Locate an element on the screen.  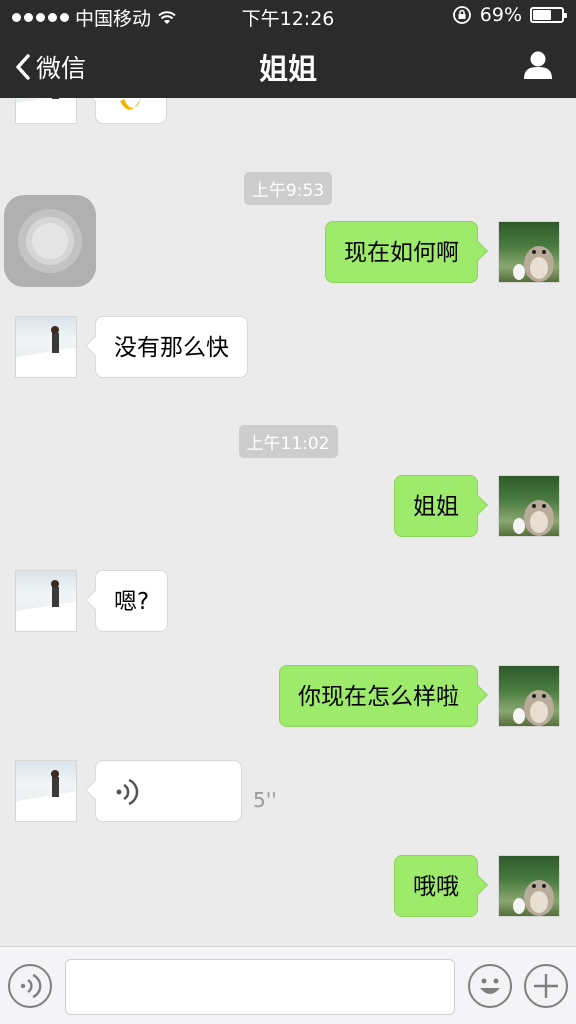
plus-icon is located at coordinates (546, 986).